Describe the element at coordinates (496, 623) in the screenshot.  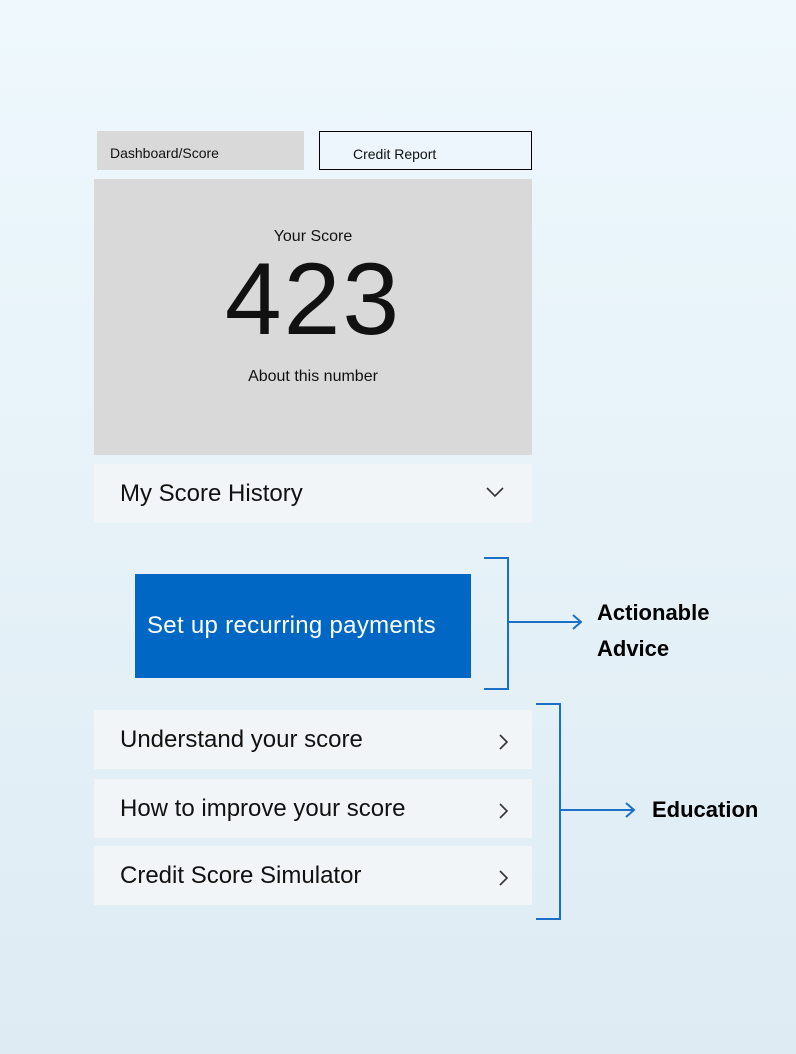
I see `actionable-bracket` at that location.